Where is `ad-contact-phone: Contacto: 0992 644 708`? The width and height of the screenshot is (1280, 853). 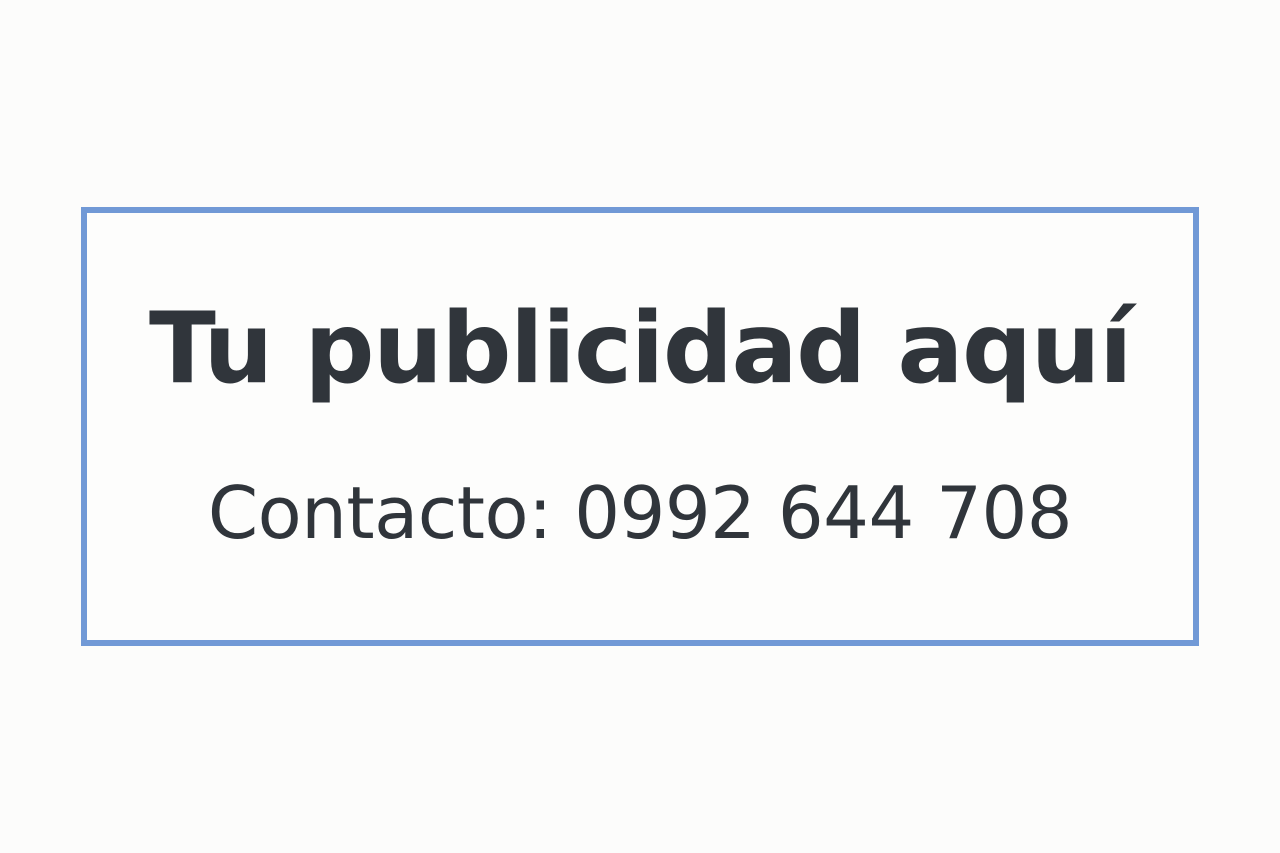 ad-contact-phone: Contacto: 0992 644 708 is located at coordinates (640, 513).